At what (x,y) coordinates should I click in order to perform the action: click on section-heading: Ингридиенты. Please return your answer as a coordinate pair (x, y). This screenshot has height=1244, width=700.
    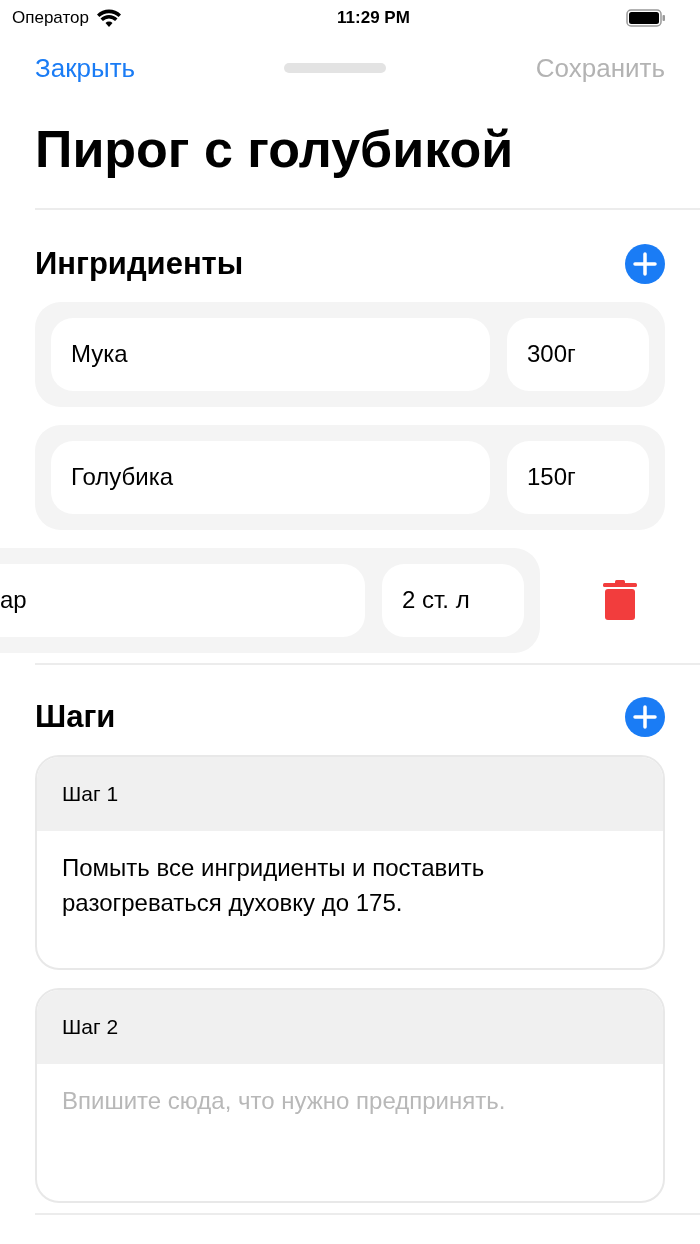
    Looking at the image, I should click on (139, 264).